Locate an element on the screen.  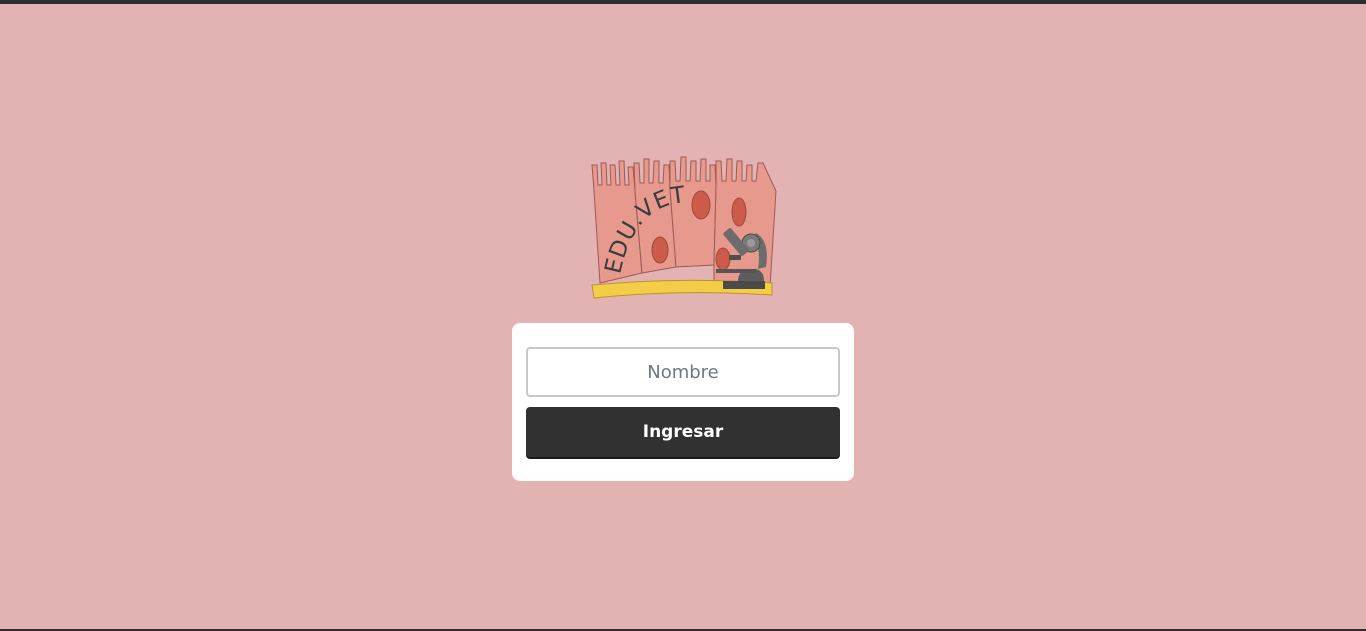
name-input is located at coordinates (683, 372).